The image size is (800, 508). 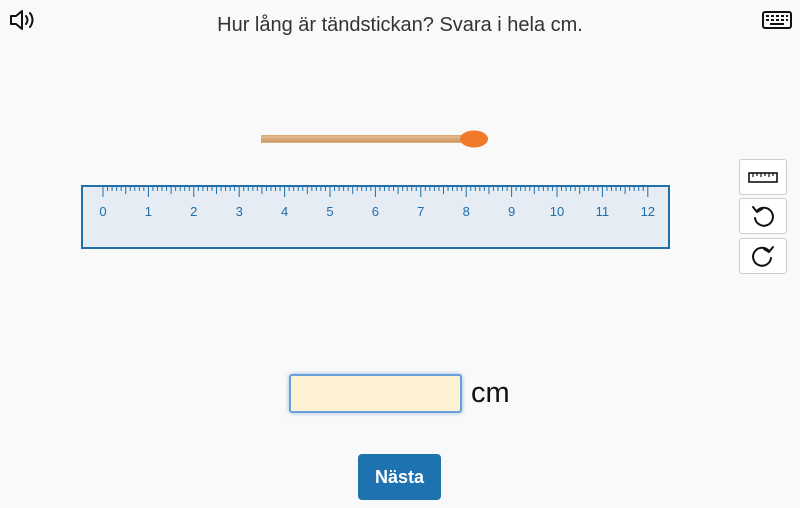 I want to click on ruler-label: 3, so click(x=239, y=211).